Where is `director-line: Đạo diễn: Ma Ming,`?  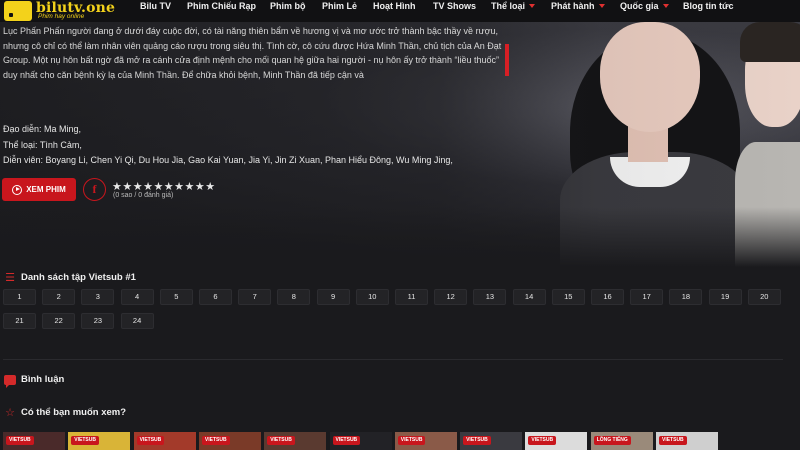 director-line: Đạo diễn: Ma Ming, is located at coordinates (42, 129).